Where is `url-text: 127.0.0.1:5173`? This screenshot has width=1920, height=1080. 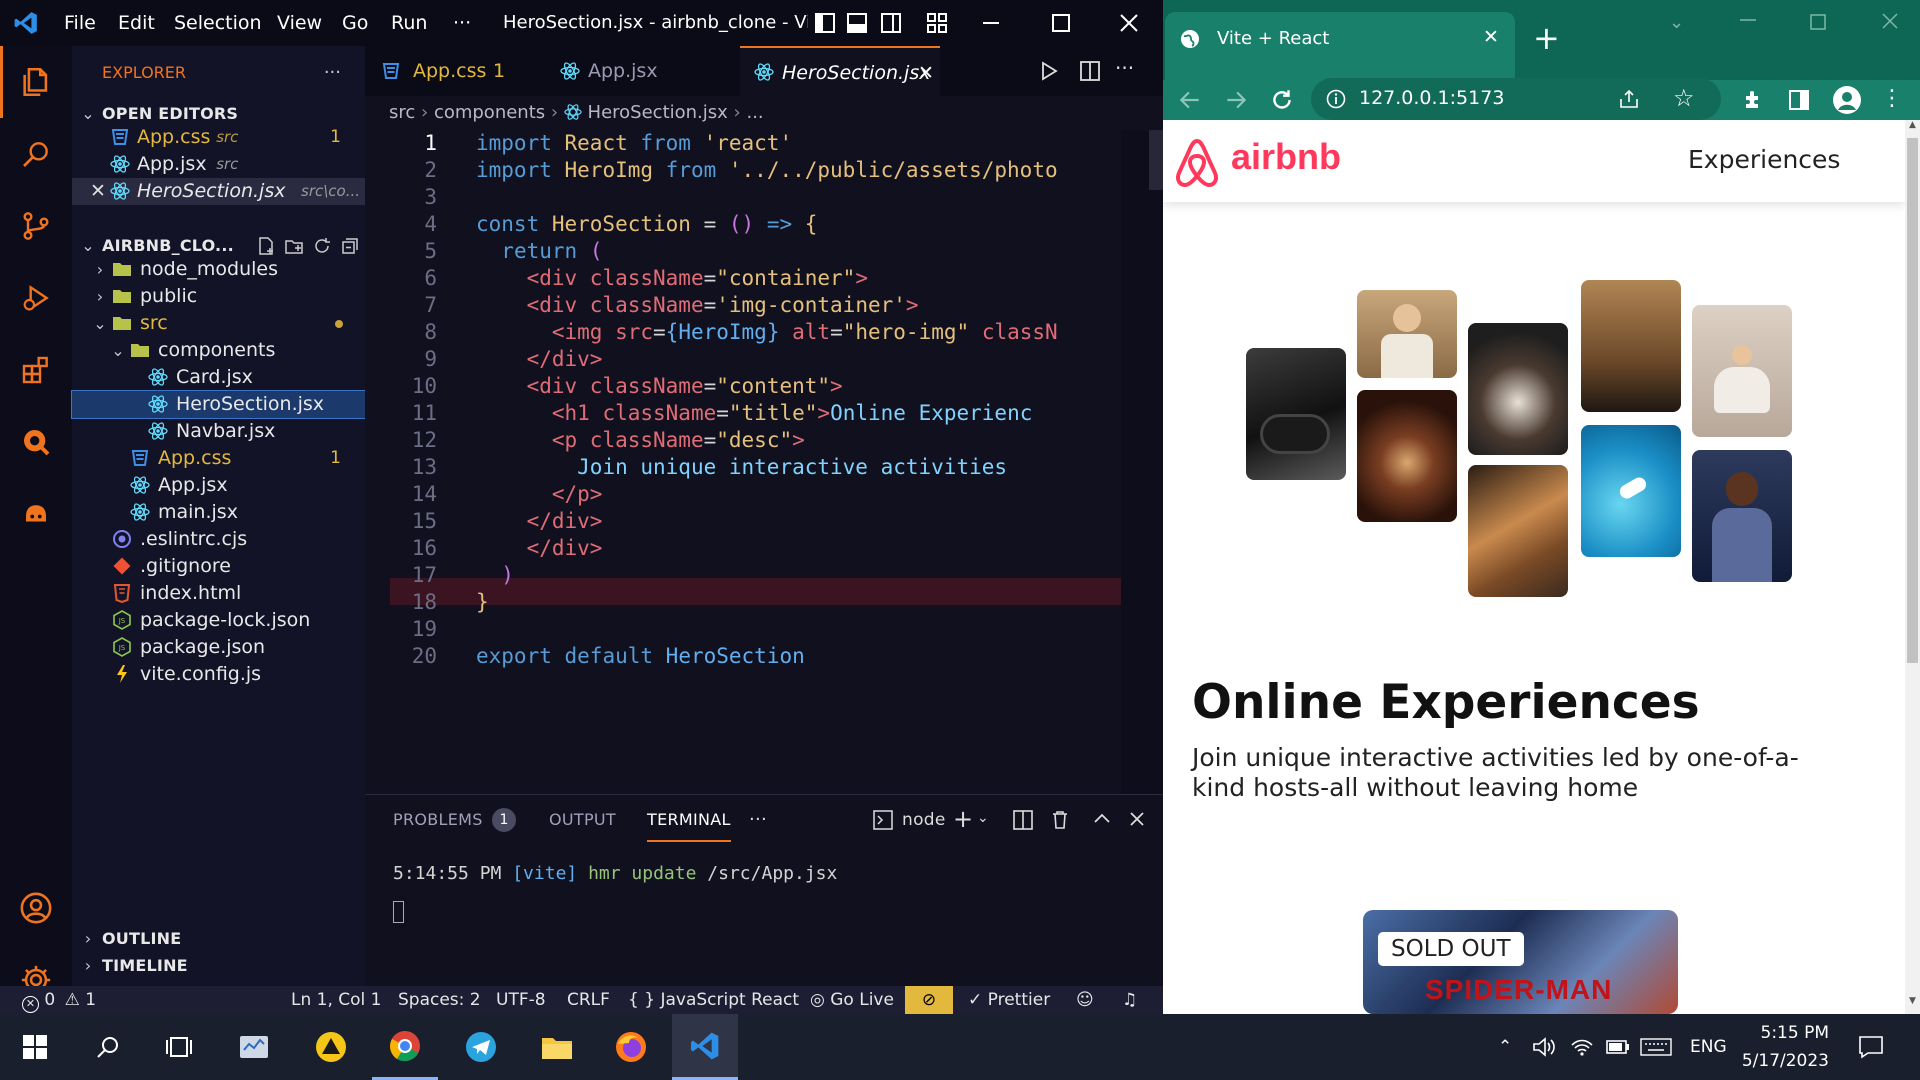 url-text: 127.0.0.1:5173 is located at coordinates (1431, 98).